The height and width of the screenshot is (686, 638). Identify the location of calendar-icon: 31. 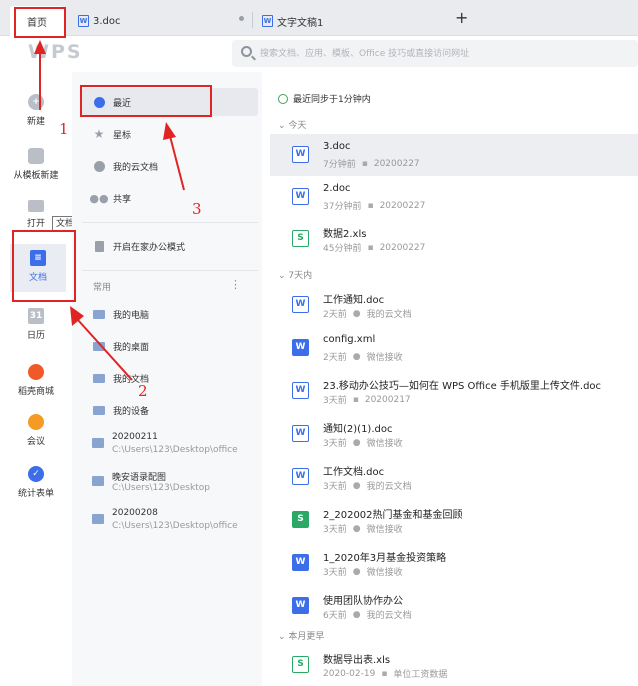
(36, 316).